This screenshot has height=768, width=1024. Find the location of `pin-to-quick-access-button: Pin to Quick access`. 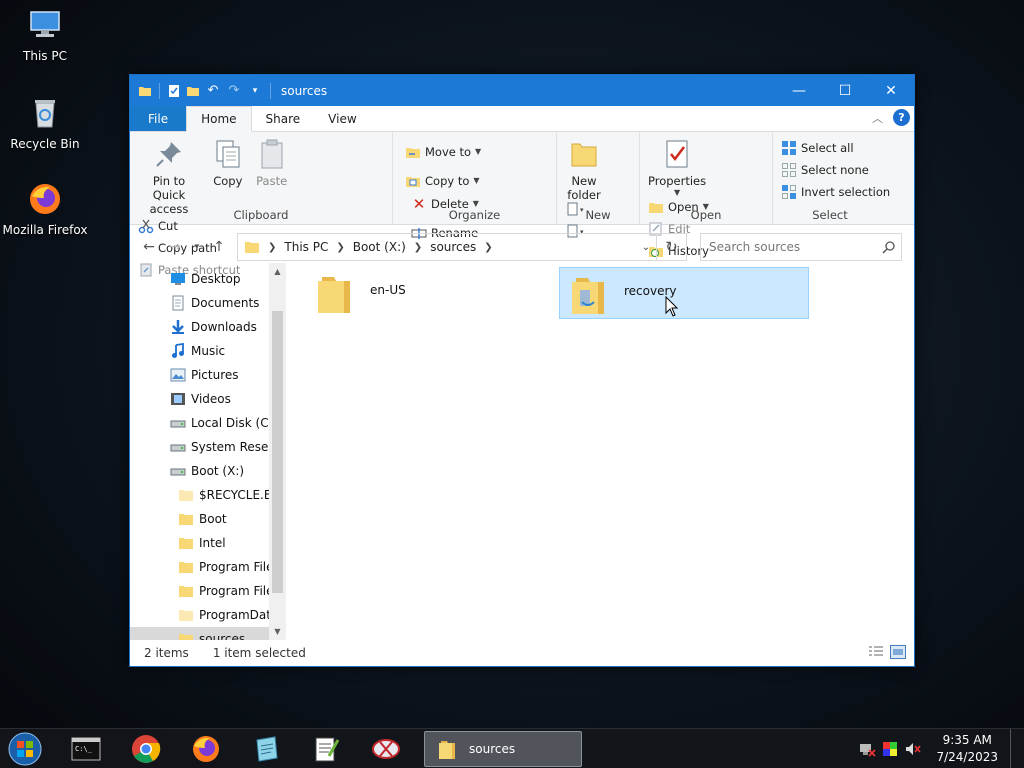

pin-to-quick-access-button: Pin to Quick access is located at coordinates (169, 177).